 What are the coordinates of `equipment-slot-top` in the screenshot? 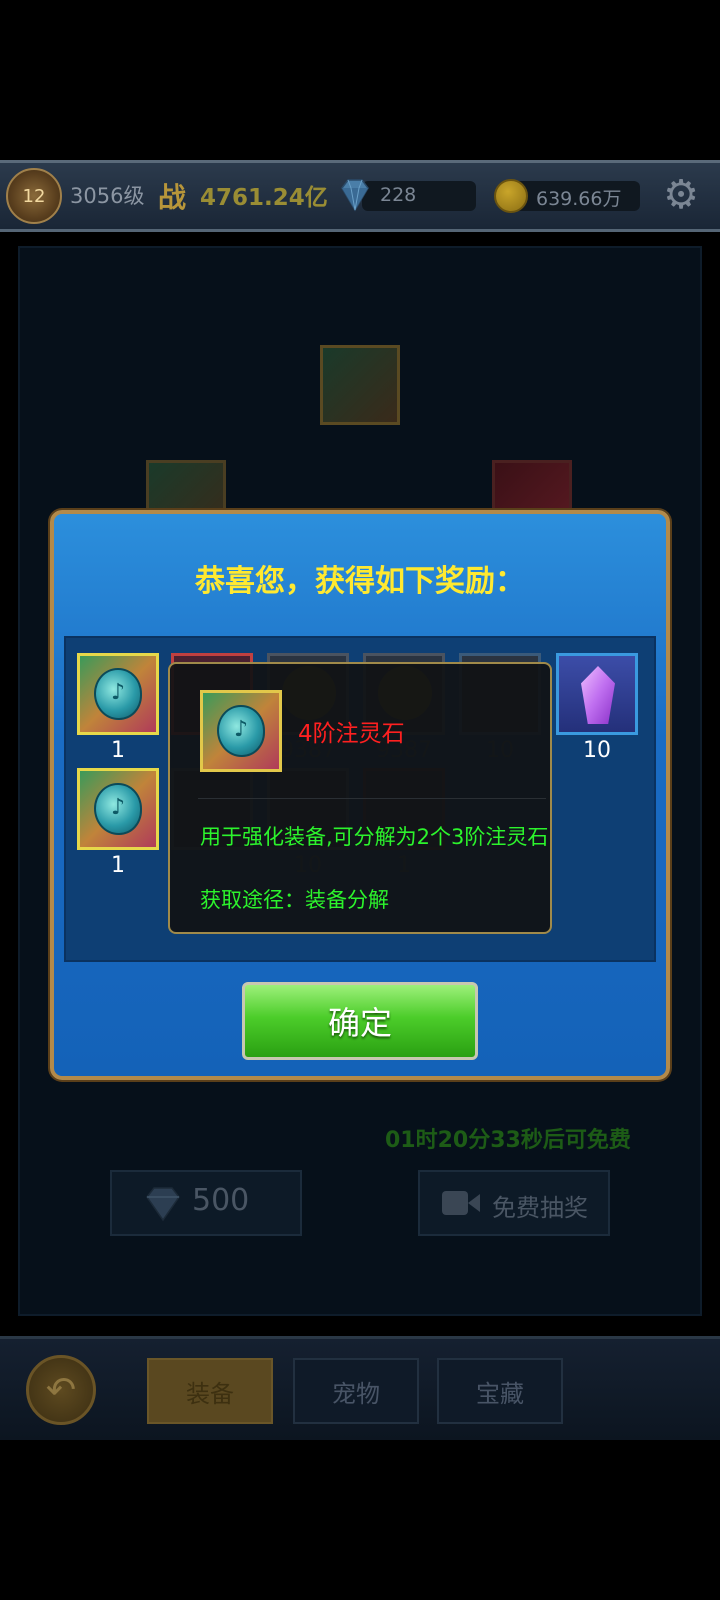 It's located at (360, 385).